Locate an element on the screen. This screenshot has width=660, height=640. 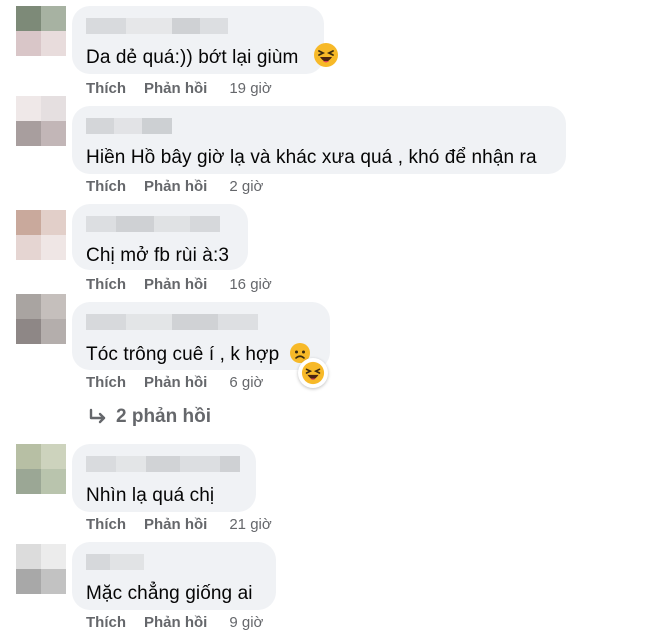
comment-text: Mặc chẳng giống ai is located at coordinates (169, 593).